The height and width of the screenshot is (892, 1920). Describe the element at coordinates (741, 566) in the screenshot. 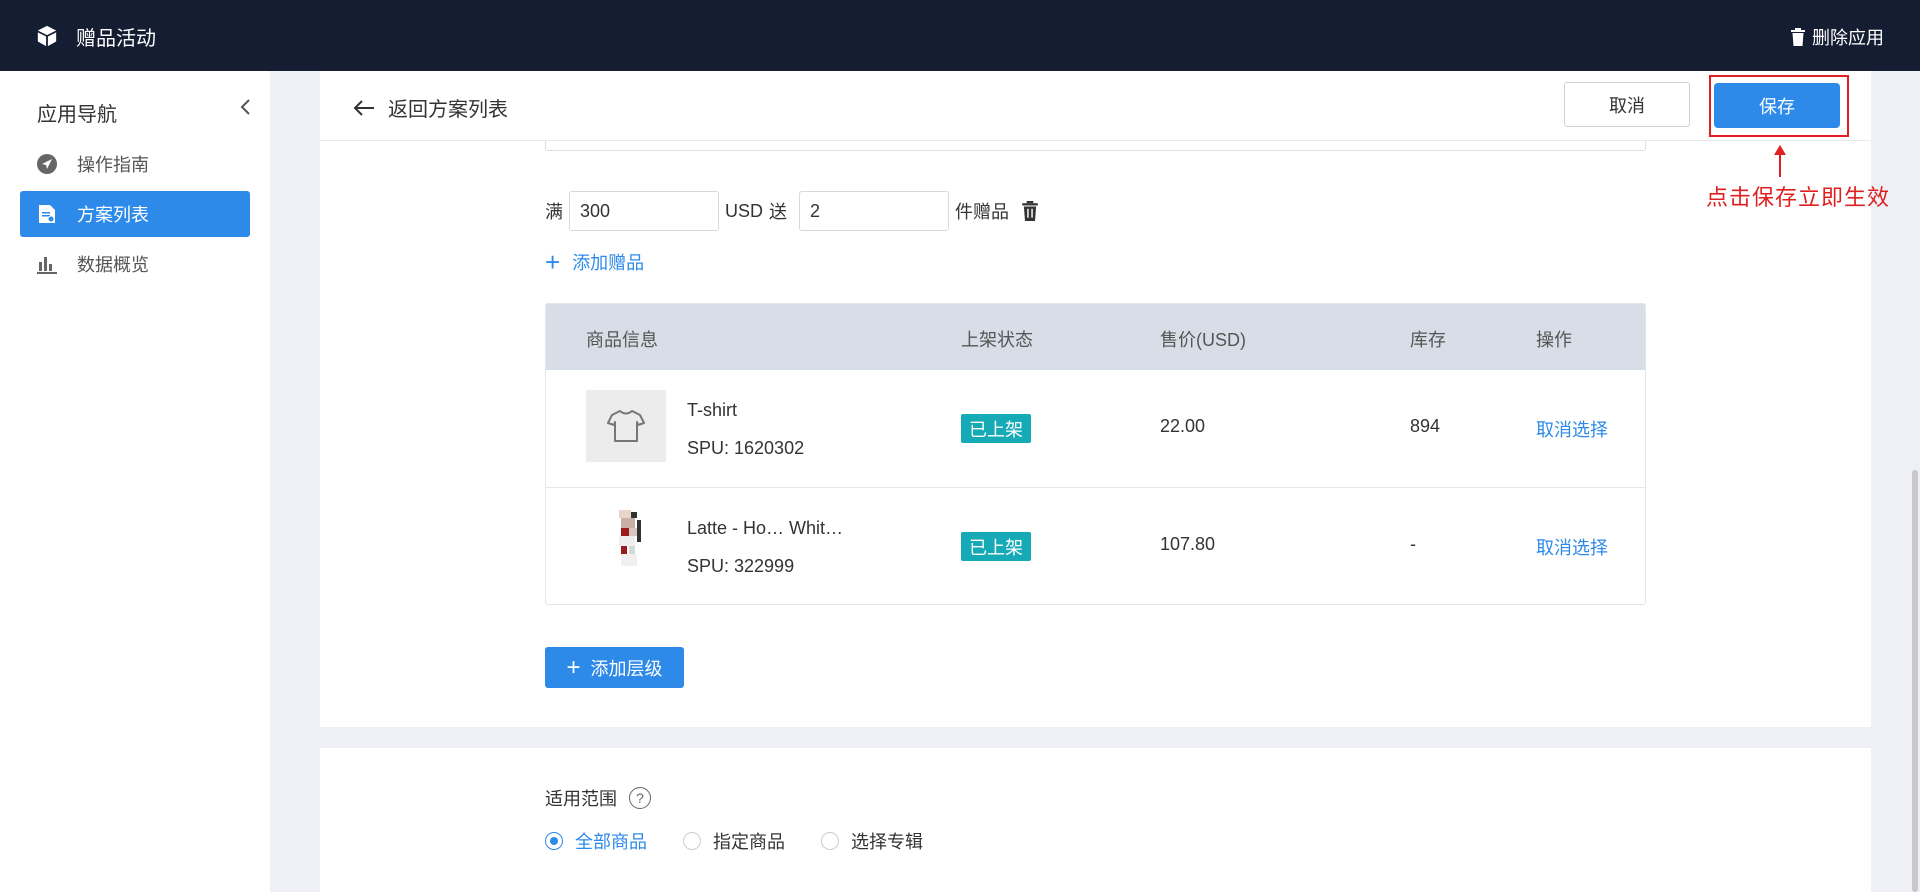

I see `product-spu: SPU: 322999` at that location.